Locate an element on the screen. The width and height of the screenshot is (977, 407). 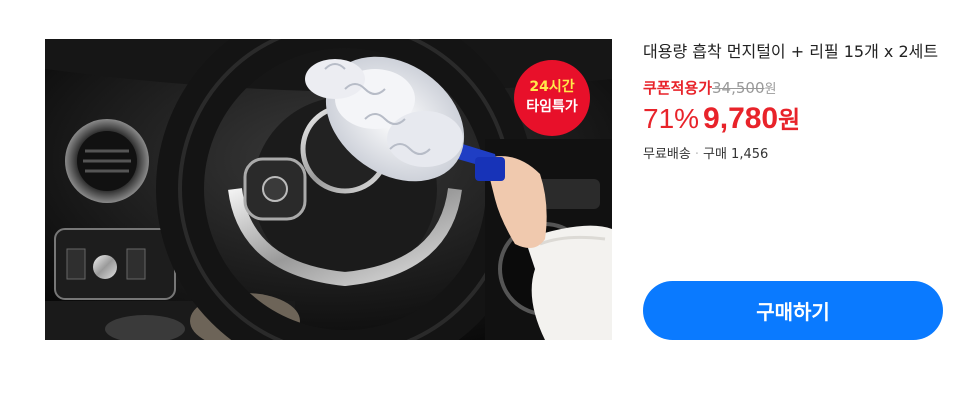
badge-line1: 24시간 is located at coordinates (551, 86).